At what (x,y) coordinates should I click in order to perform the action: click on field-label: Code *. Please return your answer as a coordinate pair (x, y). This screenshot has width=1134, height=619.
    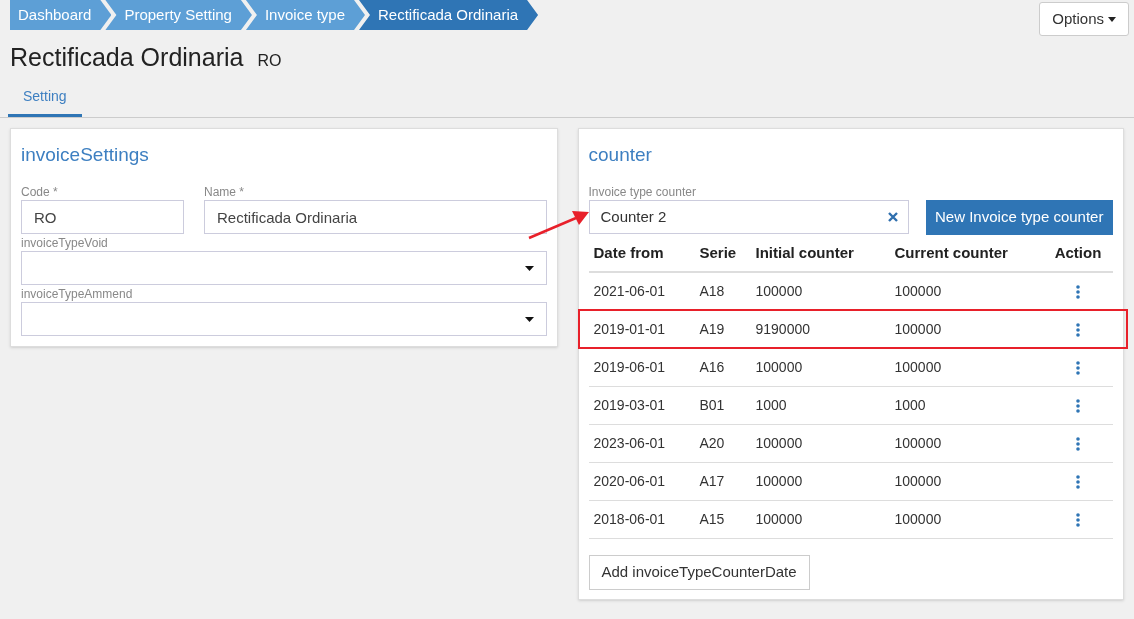
    Looking at the image, I should click on (40, 192).